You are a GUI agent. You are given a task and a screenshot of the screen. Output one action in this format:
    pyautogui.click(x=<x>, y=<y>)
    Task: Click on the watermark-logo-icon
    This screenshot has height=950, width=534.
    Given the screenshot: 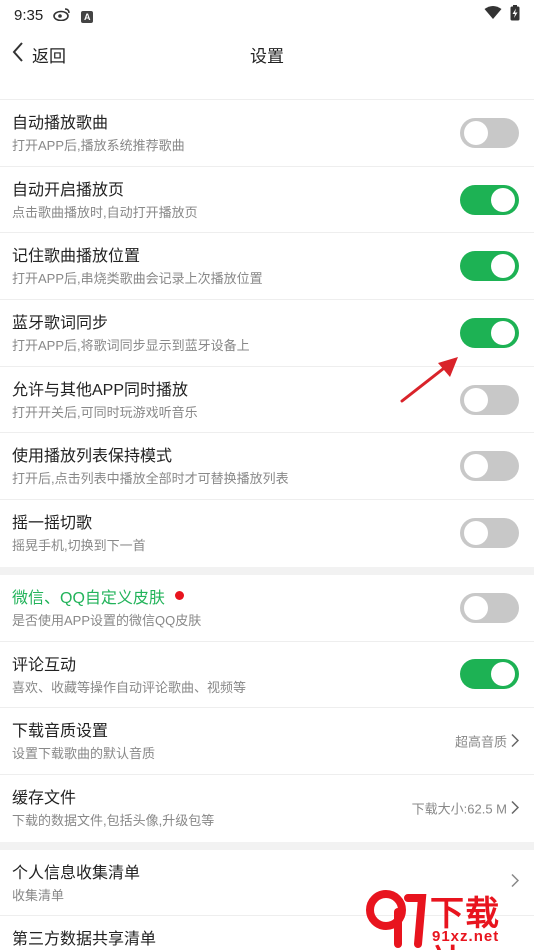 What is the action you would take?
    pyautogui.click(x=396, y=919)
    